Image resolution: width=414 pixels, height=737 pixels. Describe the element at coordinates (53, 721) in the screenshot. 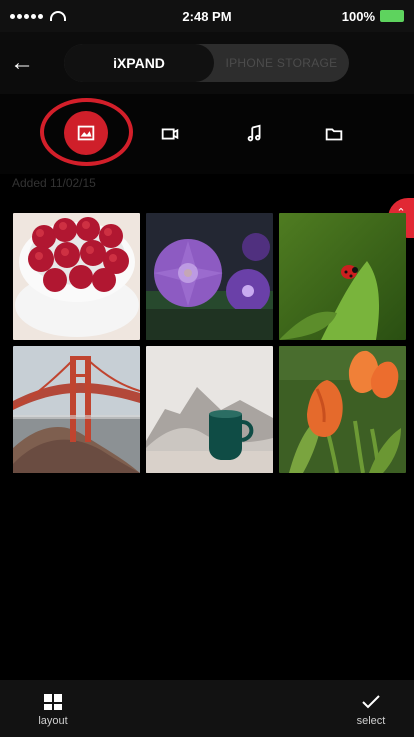

I see `layout-label: layout` at that location.